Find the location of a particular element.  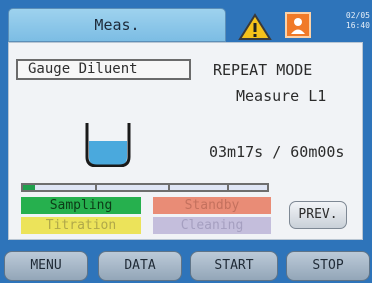

status-sampling: Sampling is located at coordinates (81, 205).